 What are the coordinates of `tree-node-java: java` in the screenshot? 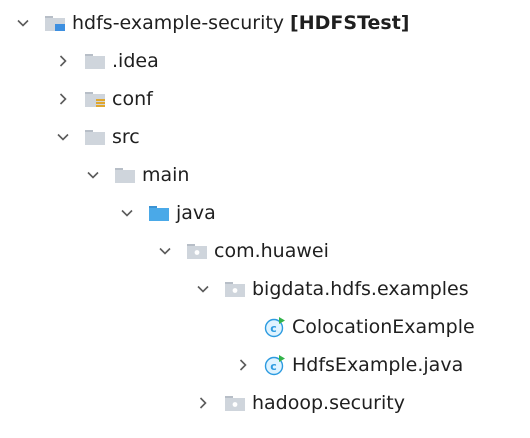 It's located at (166, 213).